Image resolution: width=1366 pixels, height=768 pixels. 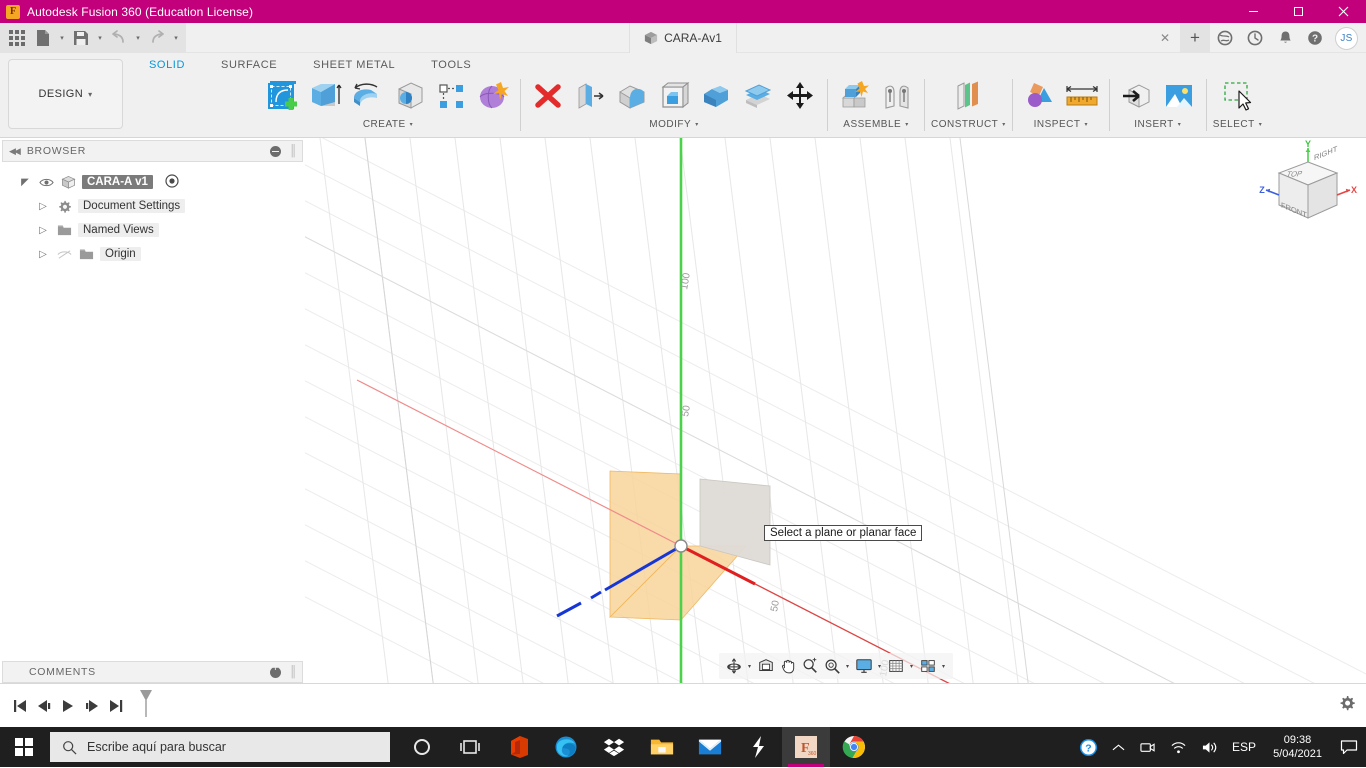 I want to click on job-status-button, so click(x=1255, y=38).